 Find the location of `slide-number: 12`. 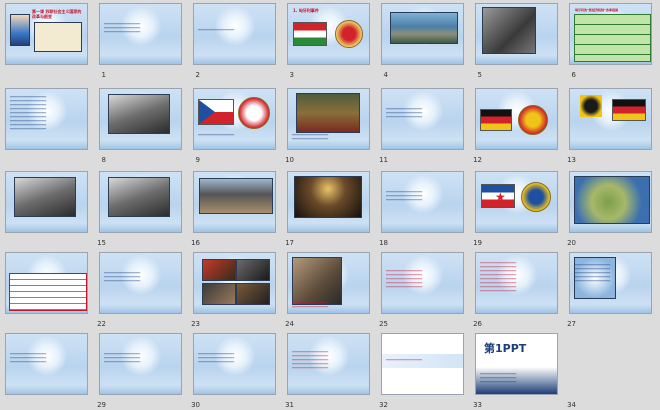

slide-number: 12 is located at coordinates (477, 160).